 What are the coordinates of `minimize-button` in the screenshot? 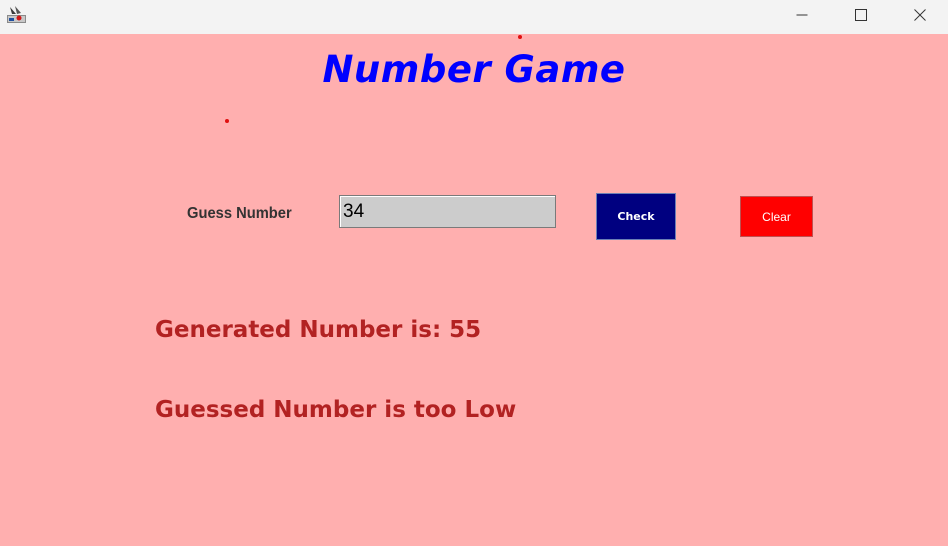 It's located at (802, 15).